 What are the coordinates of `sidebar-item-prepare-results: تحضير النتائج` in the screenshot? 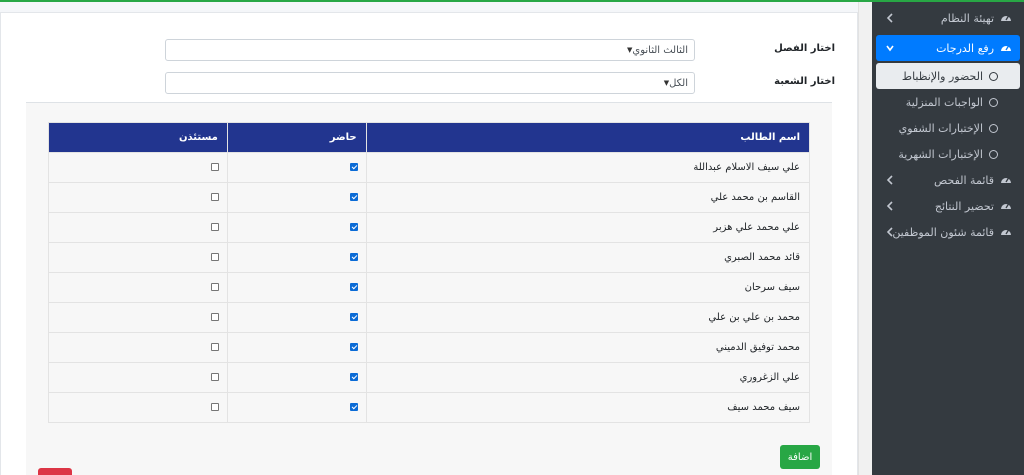 It's located at (948, 206).